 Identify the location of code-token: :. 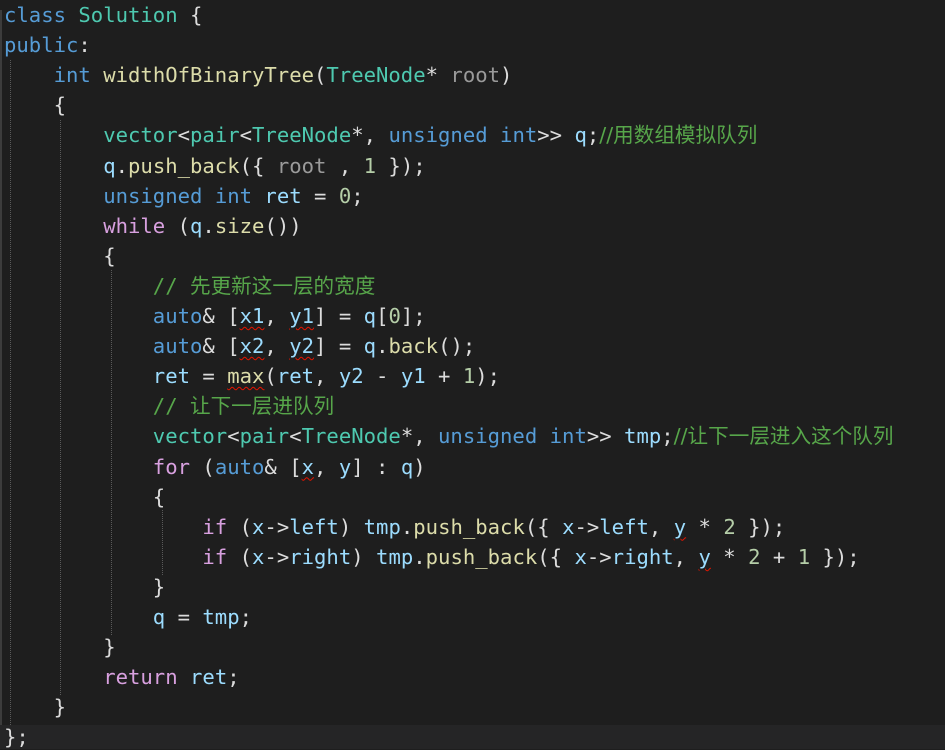
(84, 45).